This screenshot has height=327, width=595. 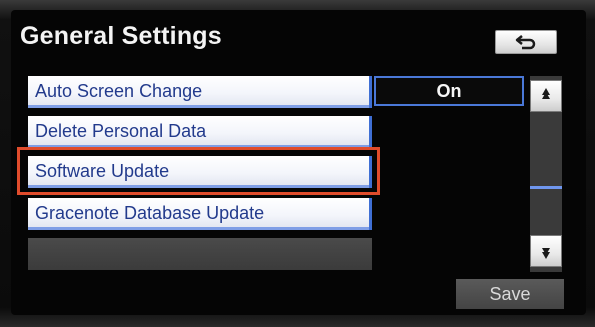 What do you see at coordinates (510, 294) in the screenshot?
I see `save-button: Save` at bounding box center [510, 294].